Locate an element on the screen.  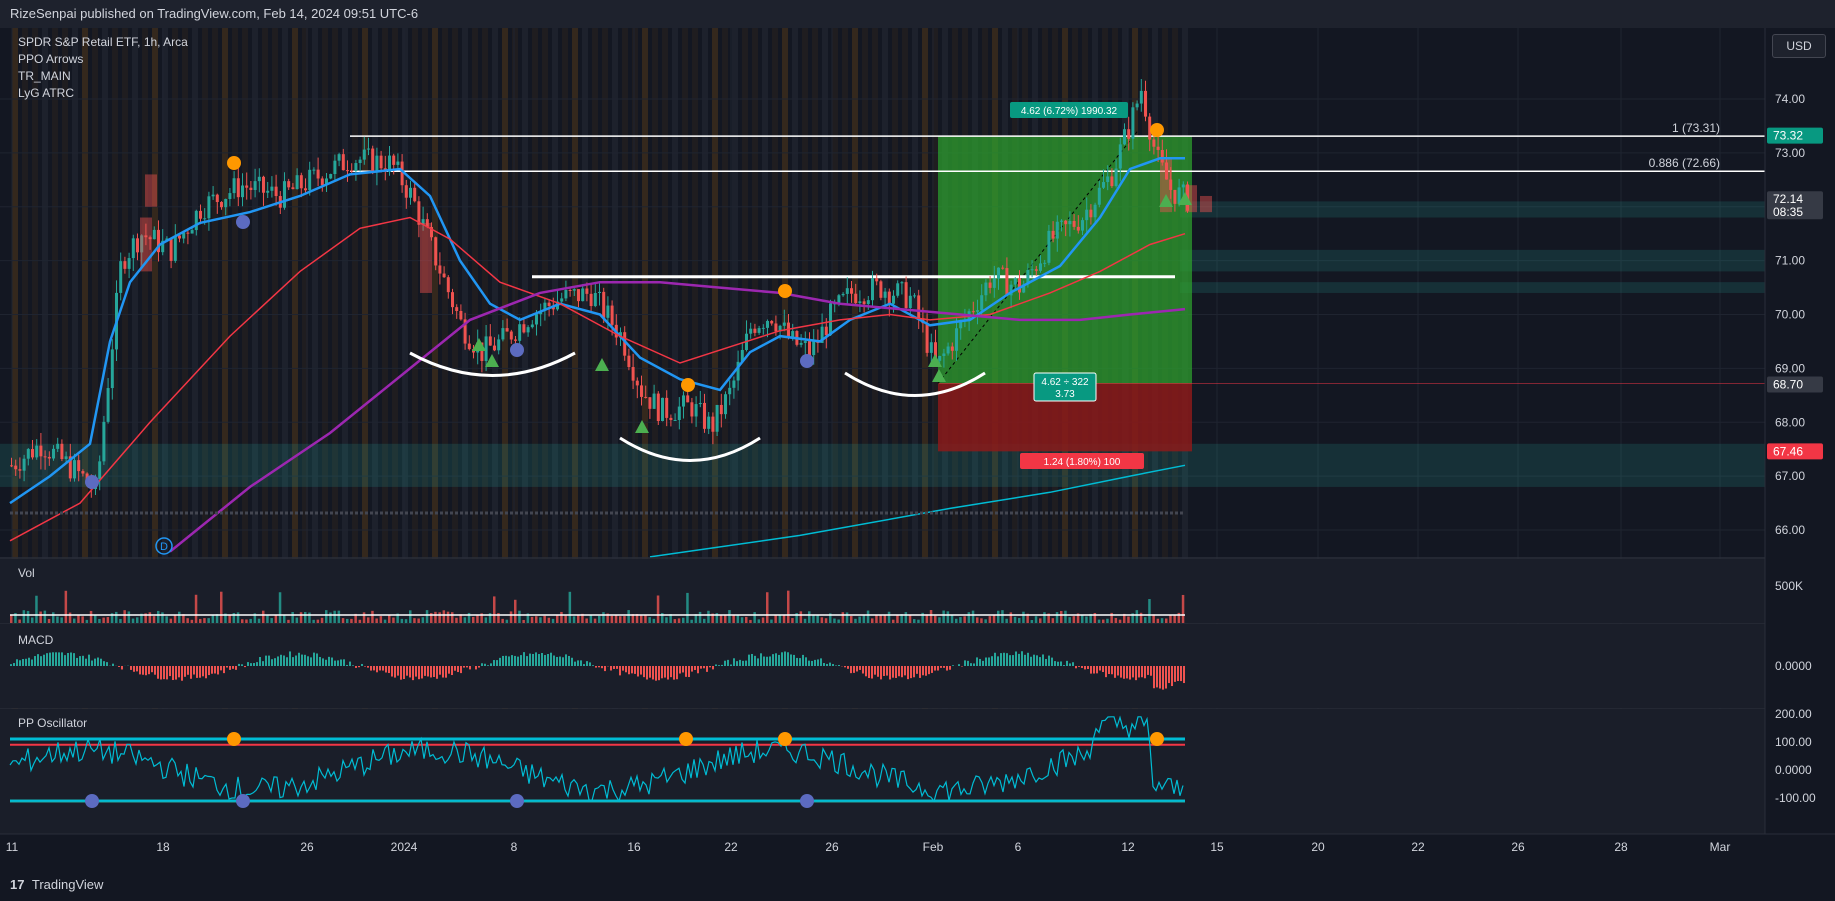
legend-lyg-atrc: LyG ATRC is located at coordinates (103, 93).